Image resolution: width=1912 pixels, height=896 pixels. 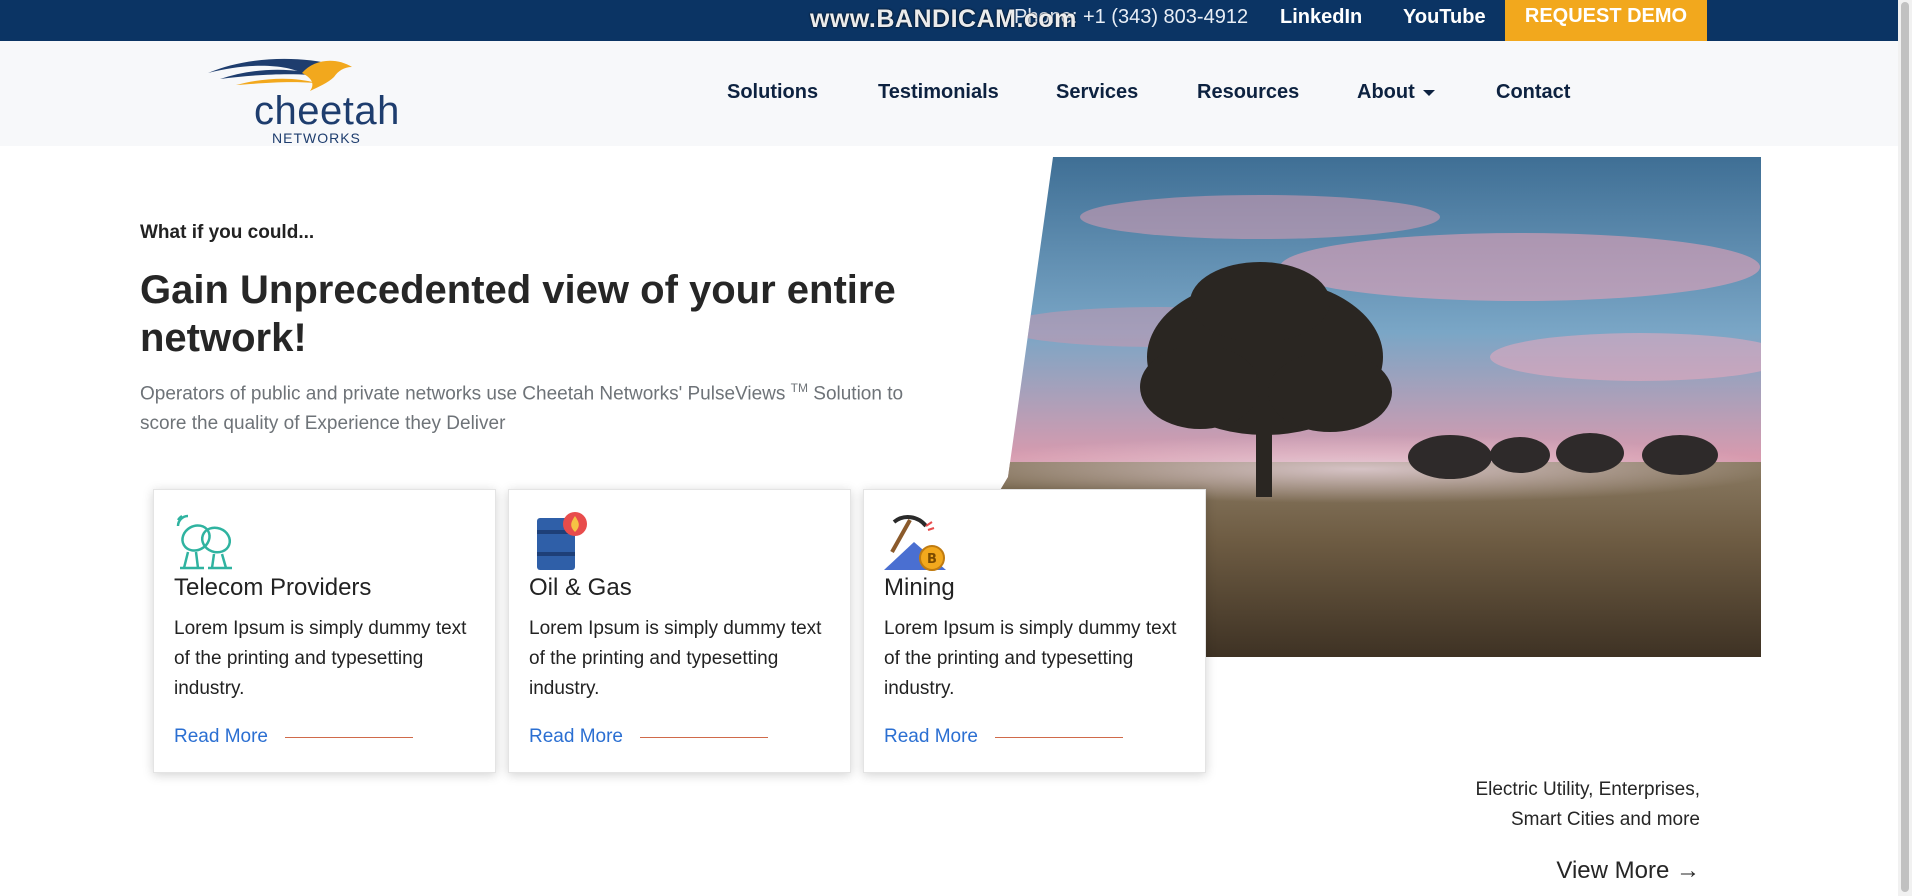 I want to click on pickaxe-bitcoin-icon: B, so click(x=915, y=543).